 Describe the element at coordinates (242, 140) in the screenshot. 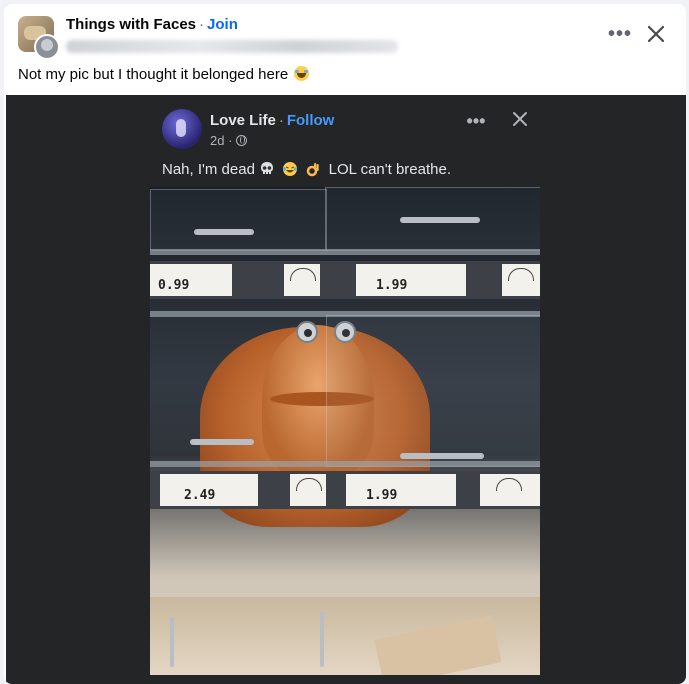

I see `globe-icon` at that location.